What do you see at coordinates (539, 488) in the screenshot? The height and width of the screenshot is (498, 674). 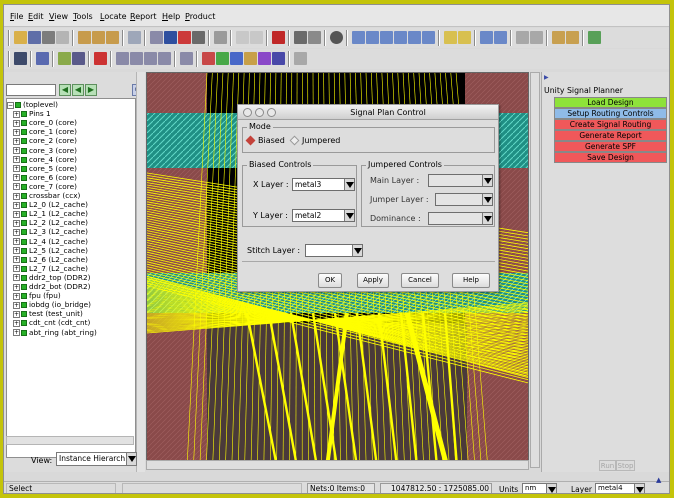 I see `units-select: nm` at bounding box center [539, 488].